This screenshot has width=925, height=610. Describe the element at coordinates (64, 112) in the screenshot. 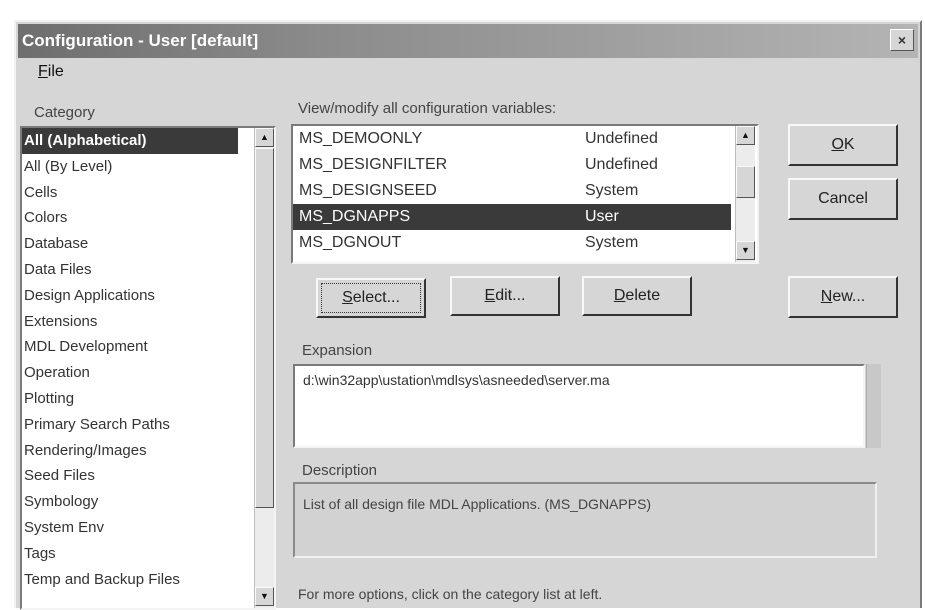

I see `category-label: Category` at that location.